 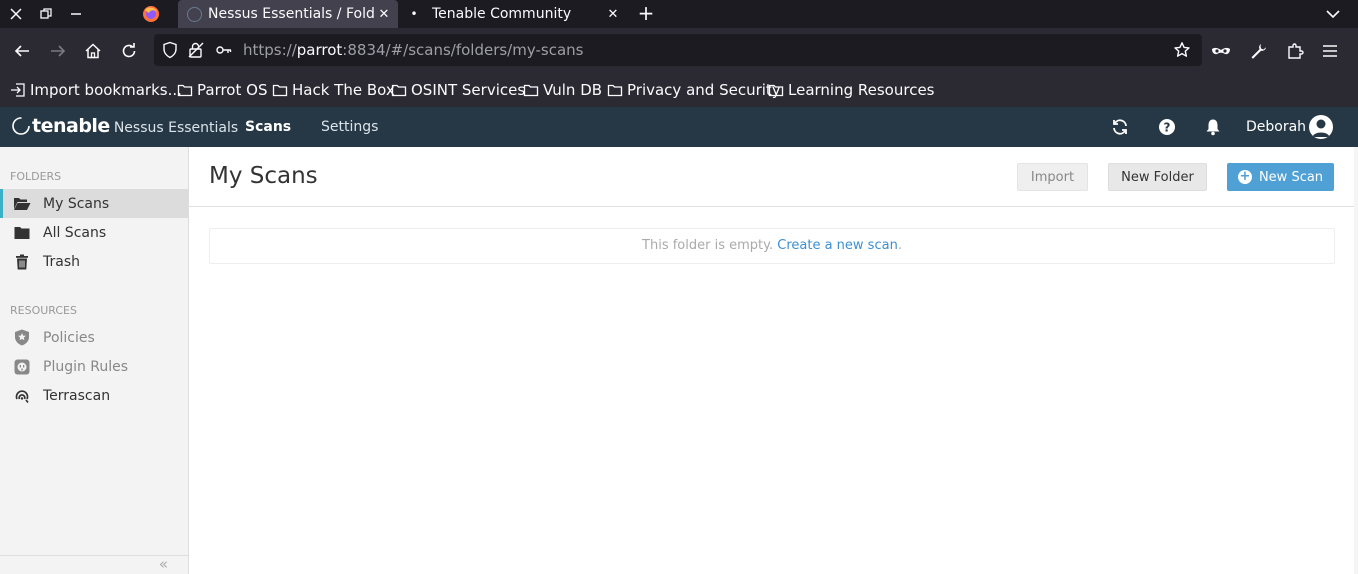 What do you see at coordinates (170, 52) in the screenshot?
I see `tracking-shield-icon` at bounding box center [170, 52].